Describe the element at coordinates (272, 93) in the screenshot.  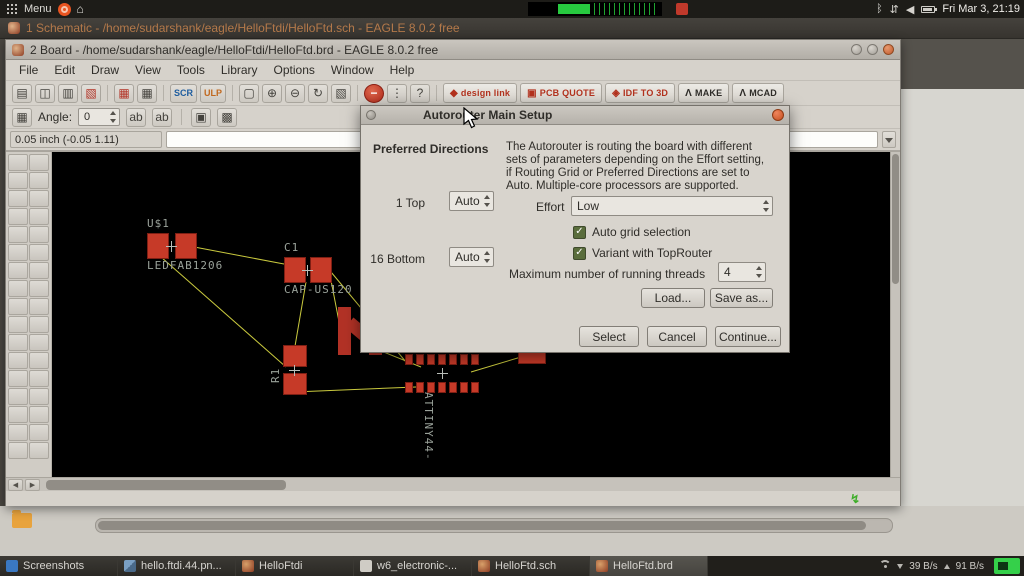
I see `zoom-in-icon: ⊕` at that location.